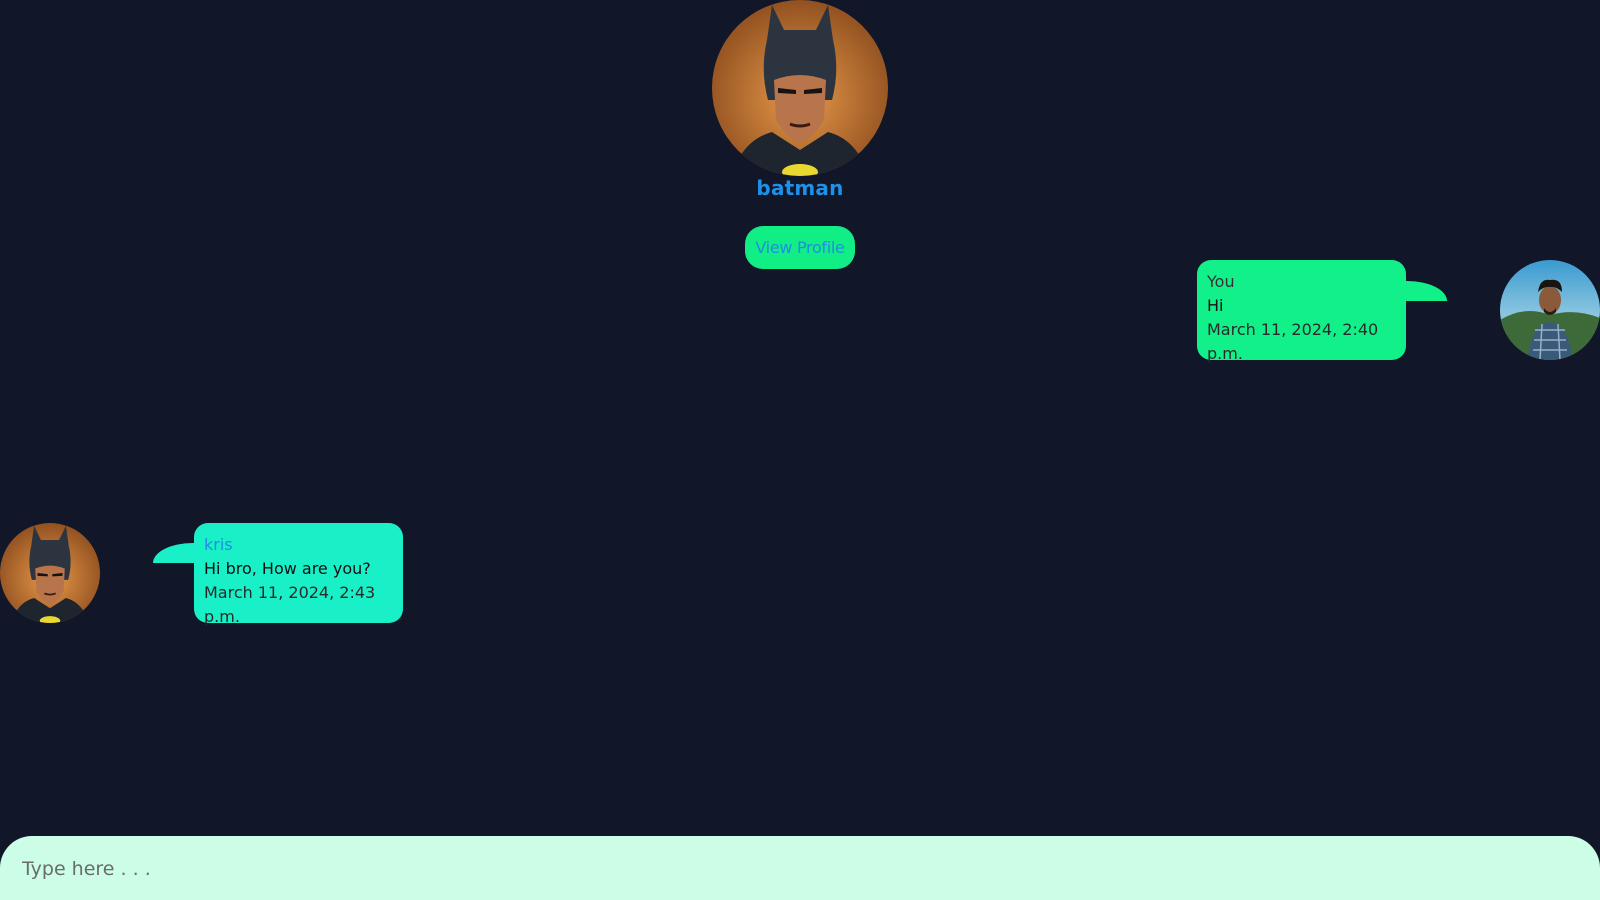 Image resolution: width=1600 pixels, height=900 pixels. Describe the element at coordinates (1301, 311) in the screenshot. I see `message-bubble-outgoing: You Hi March 11, 2024, 2:40 p.m.` at that location.